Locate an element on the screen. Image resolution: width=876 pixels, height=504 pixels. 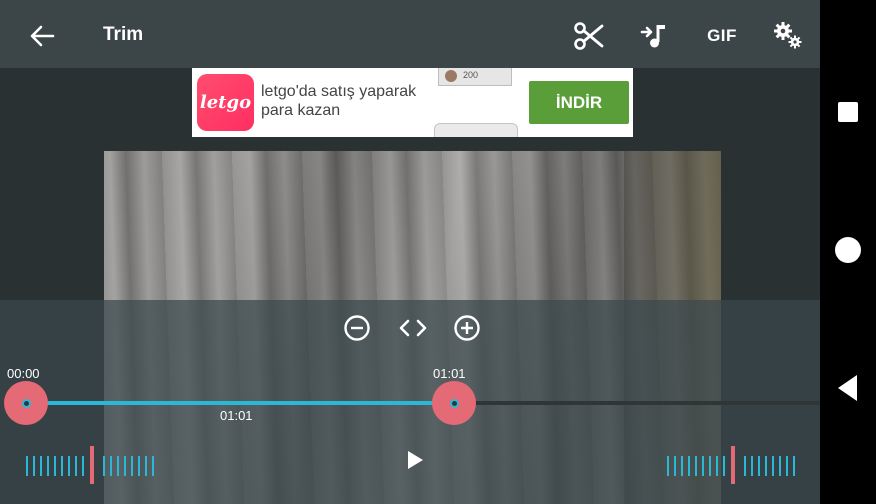
duration-label: 01:01 is located at coordinates (236, 415).